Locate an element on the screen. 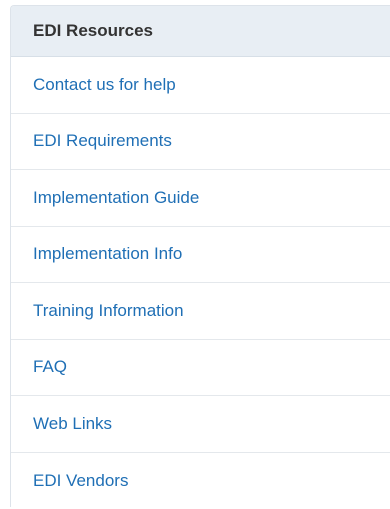 The height and width of the screenshot is (509, 390). menu-item-implementation-guide: Implementation Guide is located at coordinates (200, 198).